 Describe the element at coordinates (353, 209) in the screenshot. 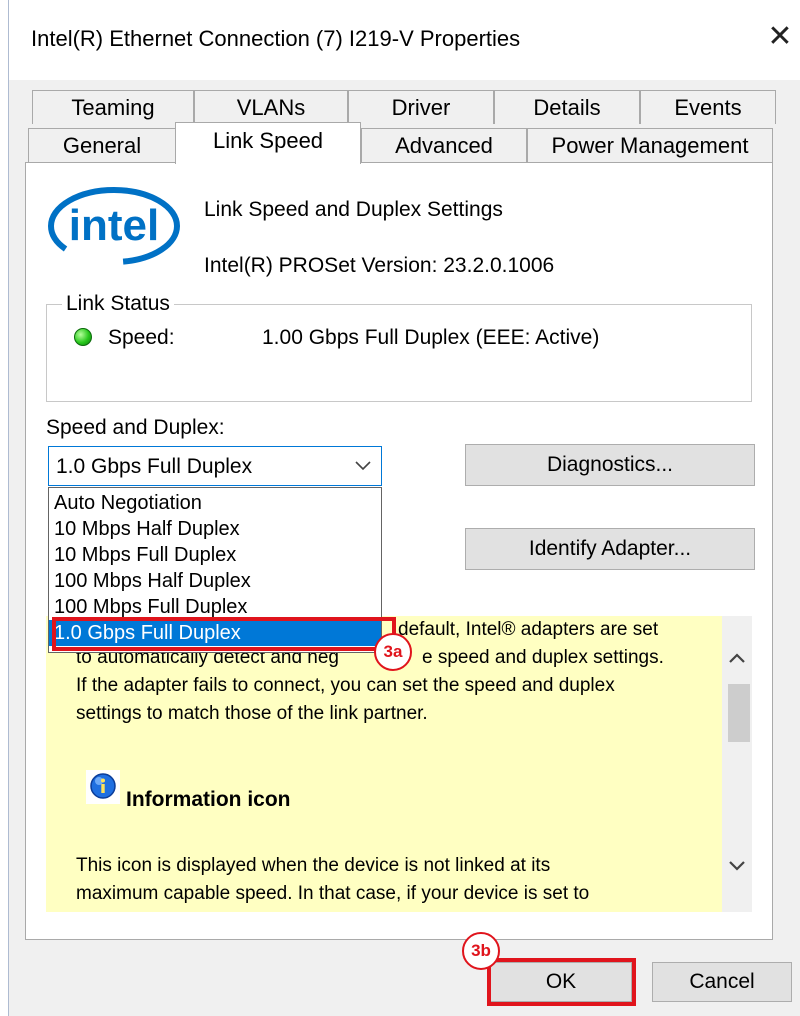

I see `settings-heading: Link Speed and Duplex Settings` at that location.